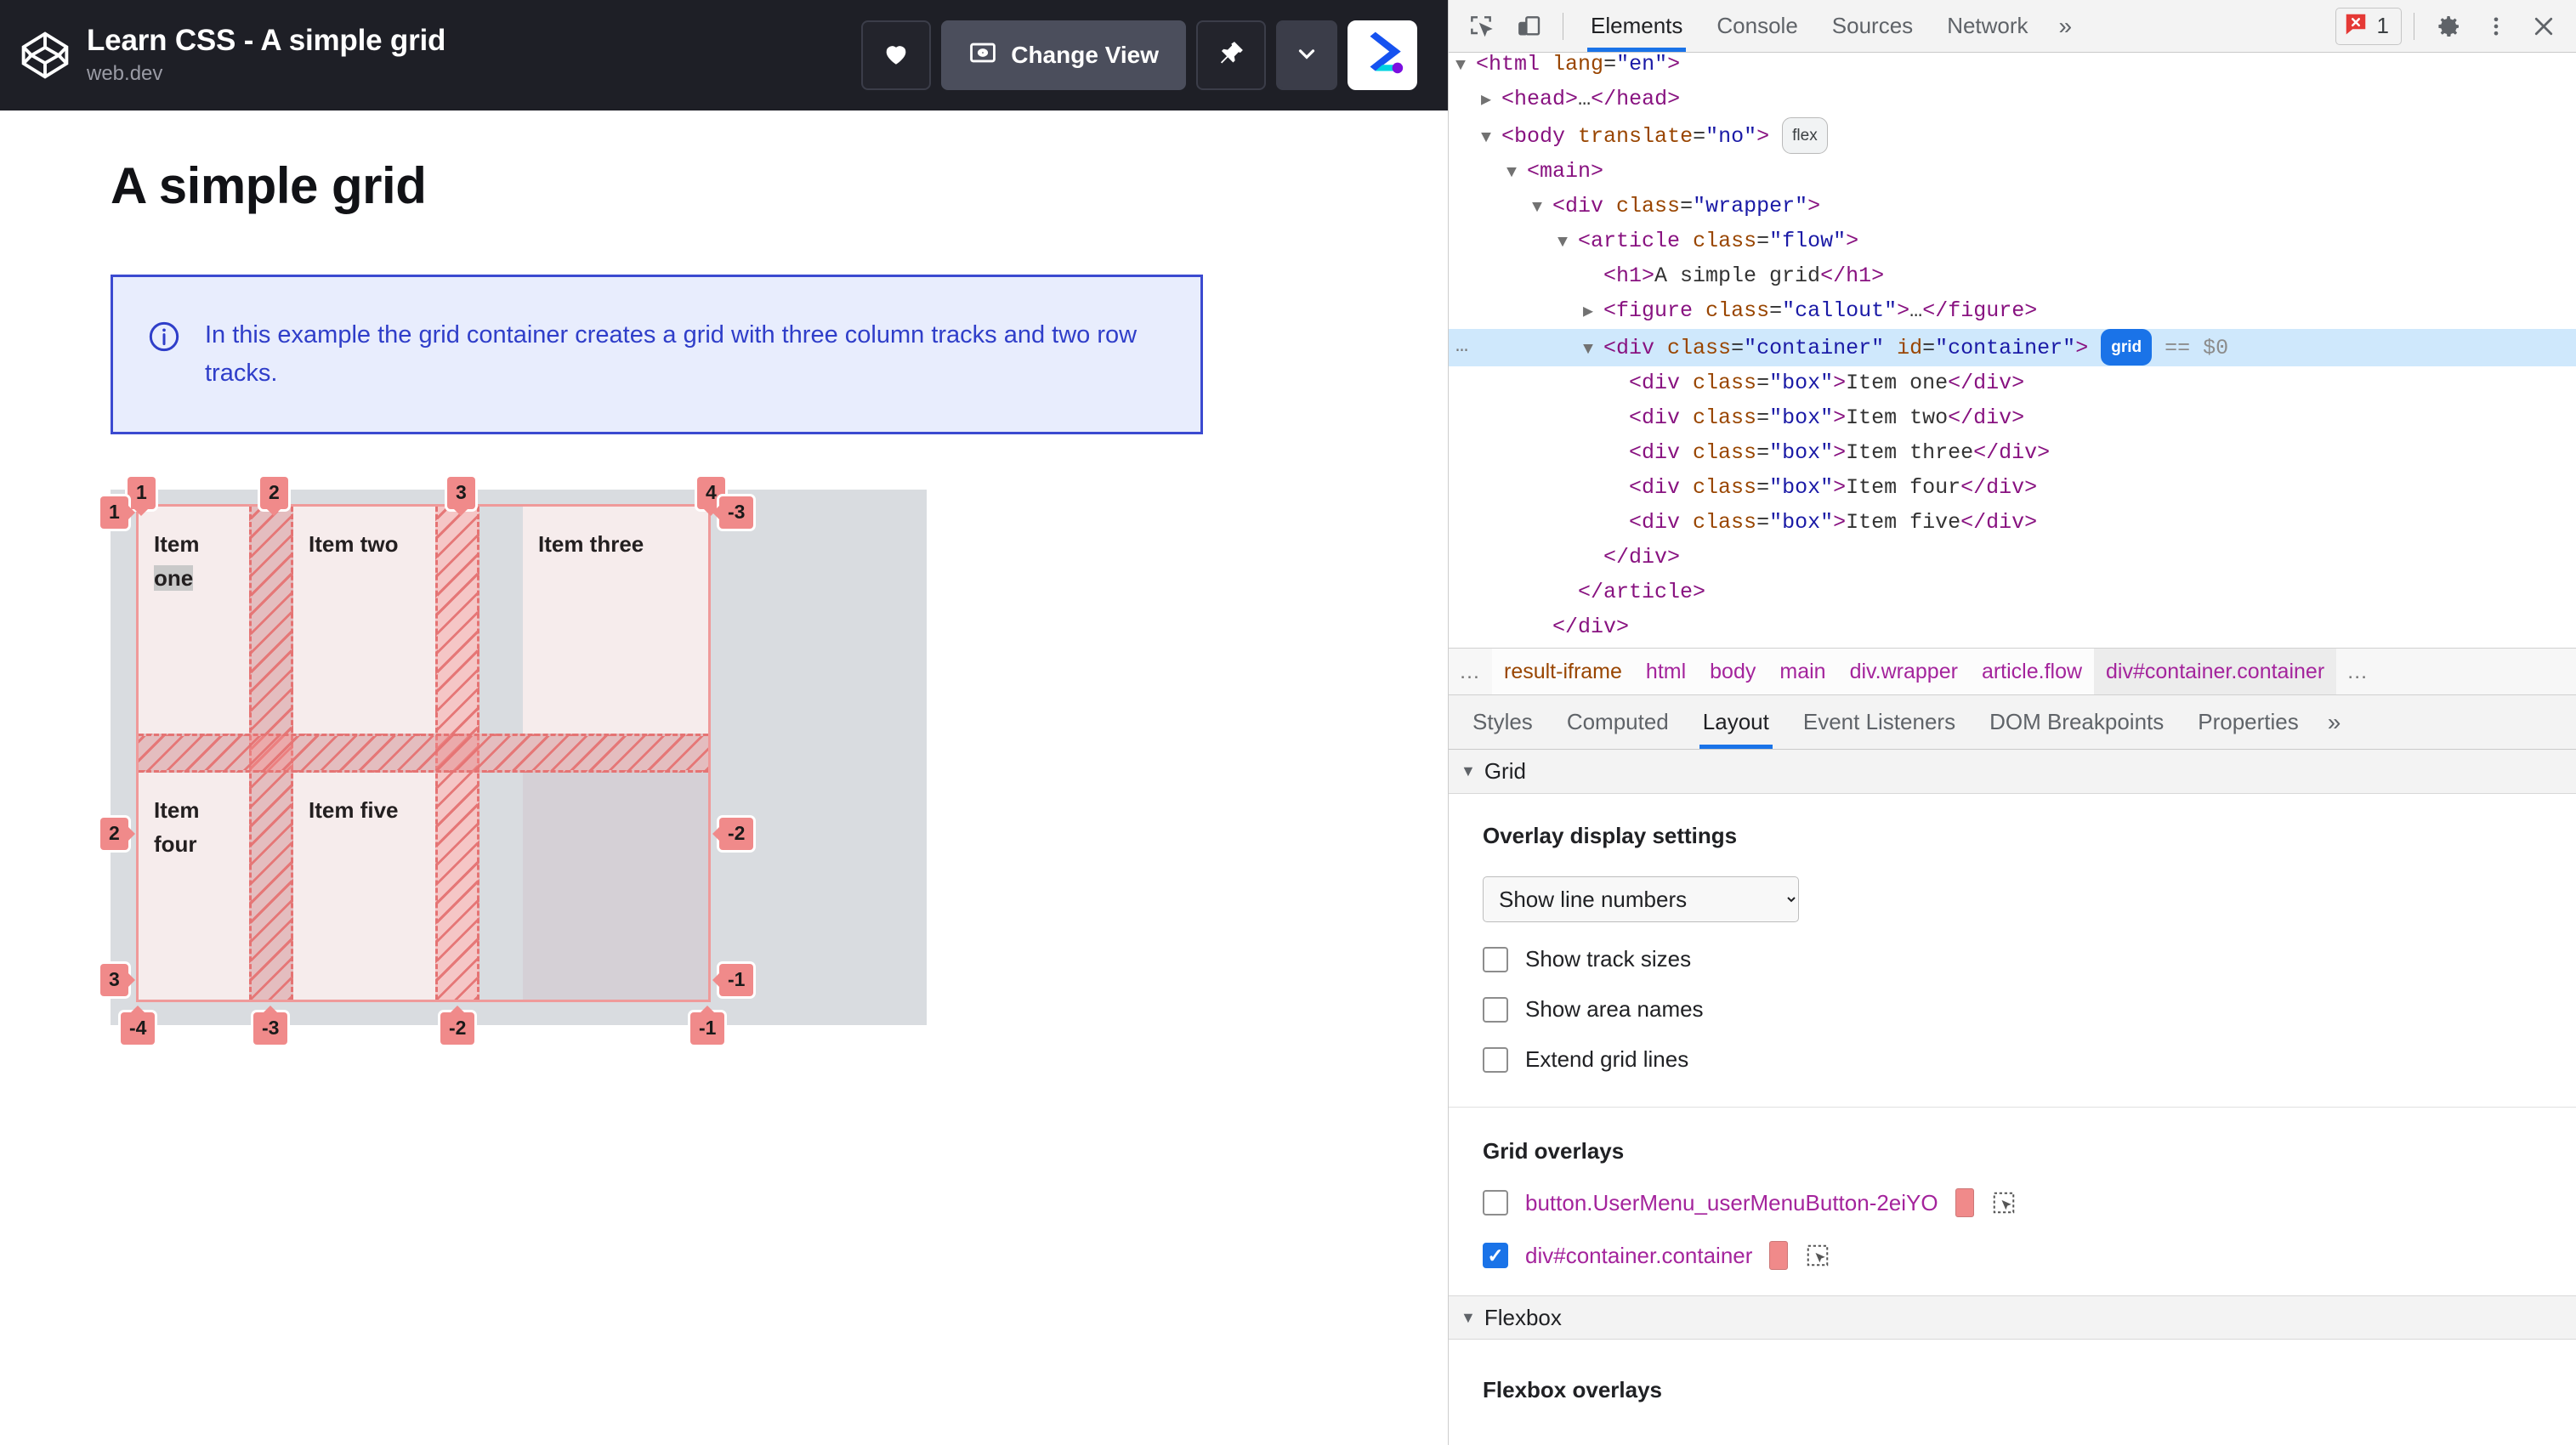 This screenshot has height=1445, width=2576. I want to click on codepen-brand-button, so click(1383, 55).